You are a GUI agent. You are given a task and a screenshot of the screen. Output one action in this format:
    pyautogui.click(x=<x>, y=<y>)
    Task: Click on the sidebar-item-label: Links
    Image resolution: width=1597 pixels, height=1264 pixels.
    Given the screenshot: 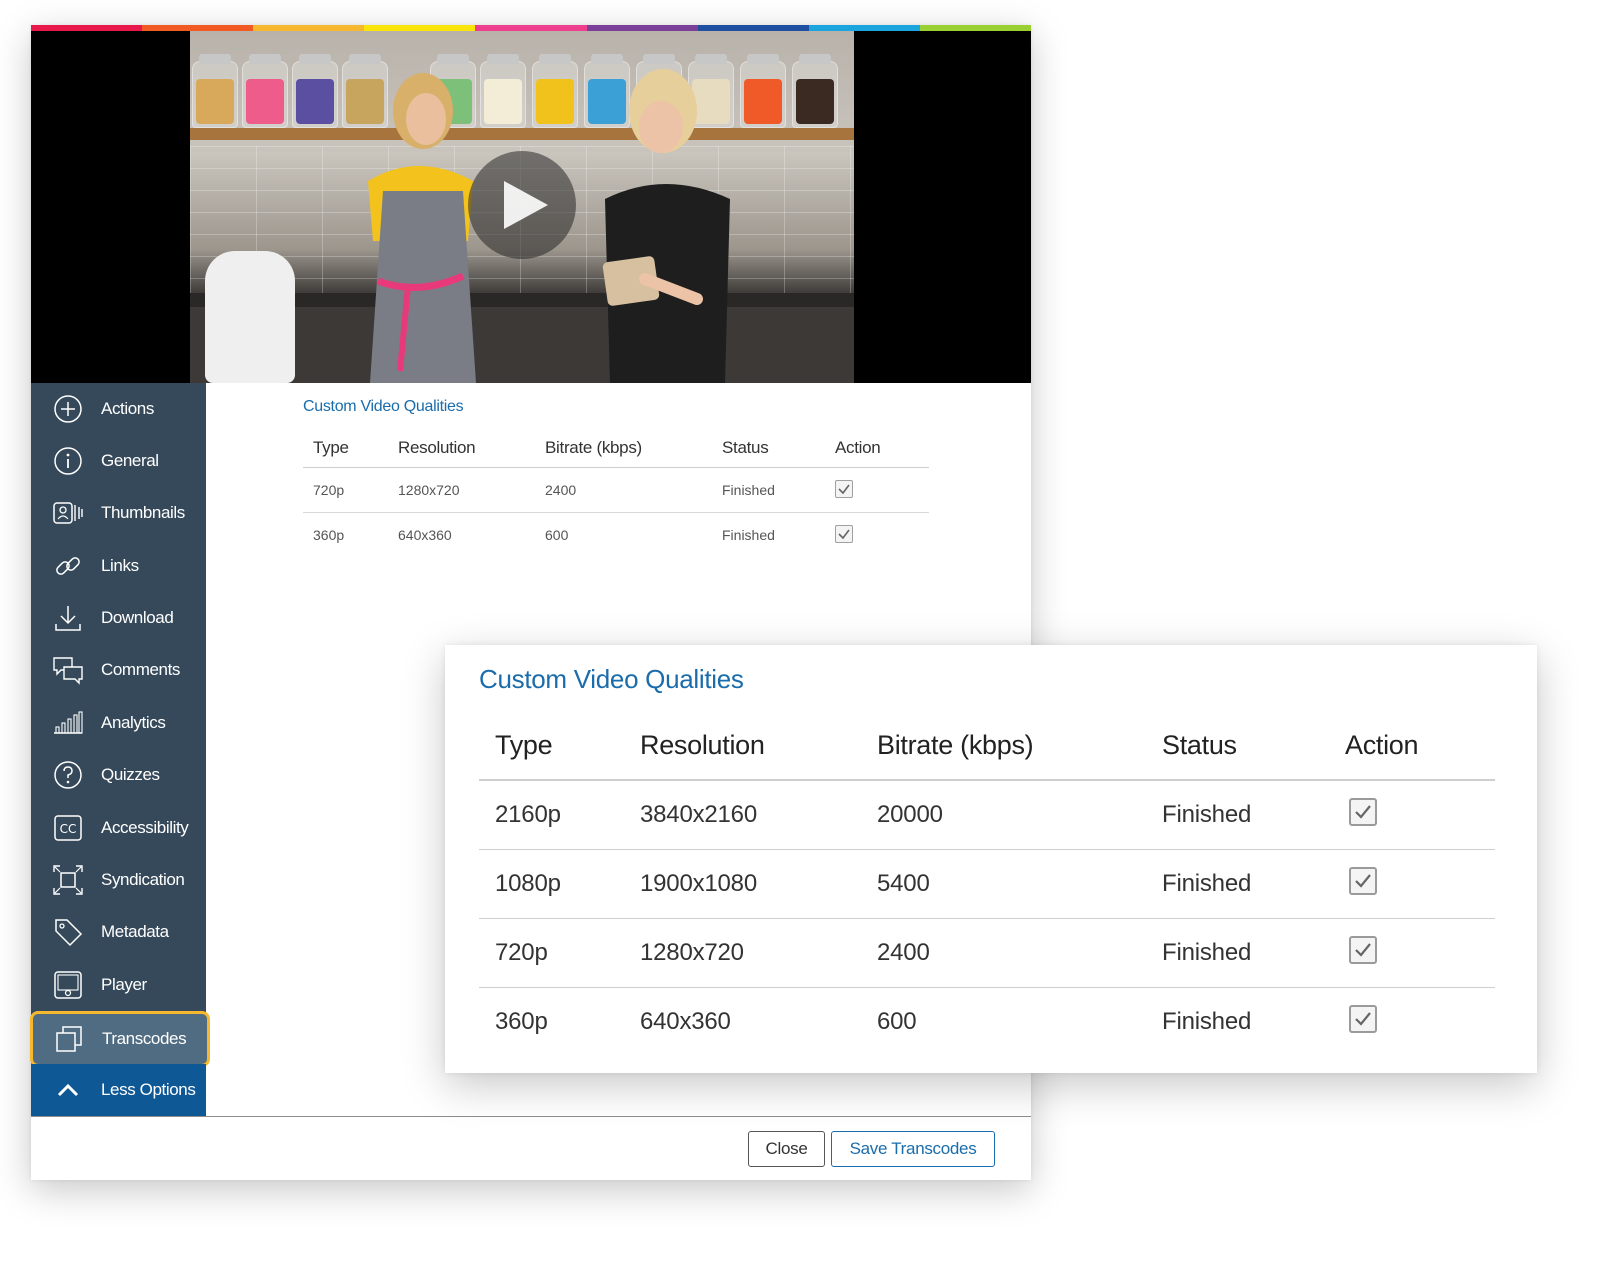 What is the action you would take?
    pyautogui.click(x=120, y=565)
    